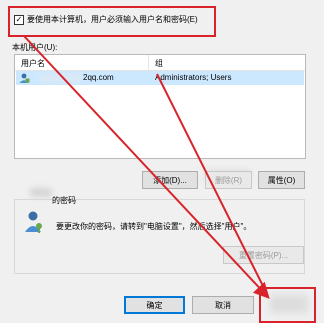 Image resolution: width=324 pixels, height=323 pixels. I want to click on password-change-instruction: 要更改你的密码，请转到"电脑设置"，然后选择"用户"。, so click(154, 226).